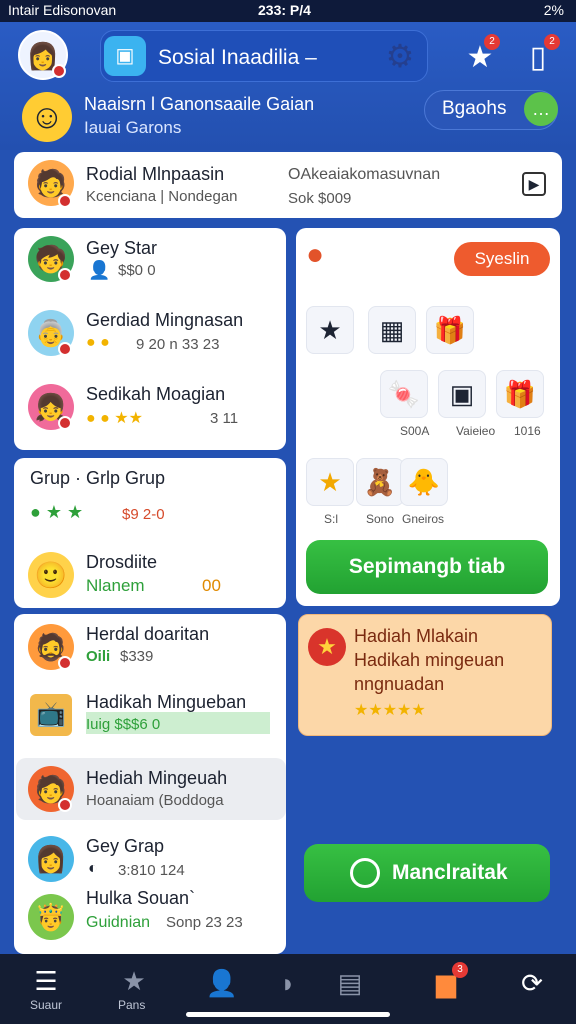  Describe the element at coordinates (137, 656) in the screenshot. I see `list-value: $339` at that location.